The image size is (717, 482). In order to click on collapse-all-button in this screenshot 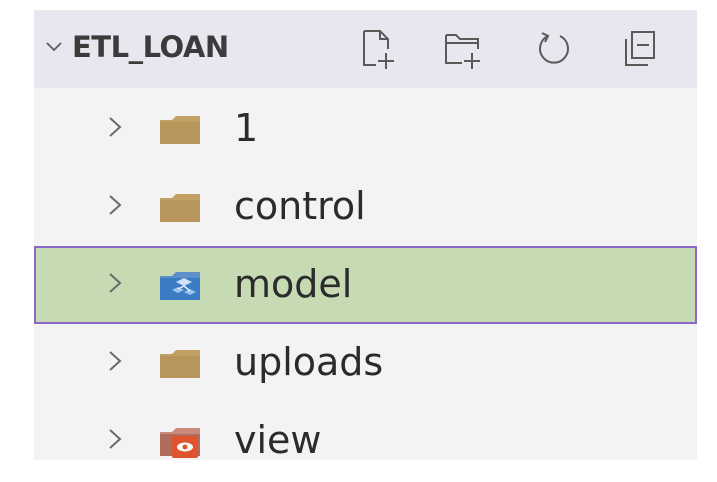, I will do `click(640, 49)`.